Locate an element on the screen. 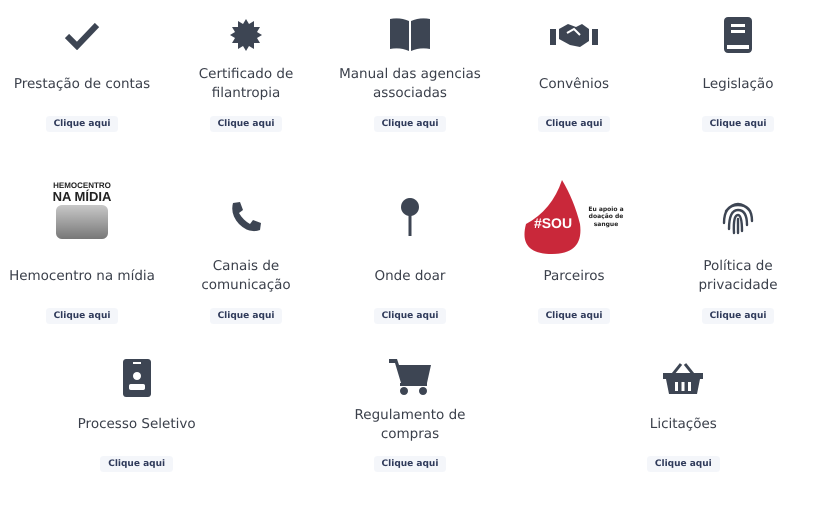 The image size is (820, 532). id-badge-icon is located at coordinates (136, 377).